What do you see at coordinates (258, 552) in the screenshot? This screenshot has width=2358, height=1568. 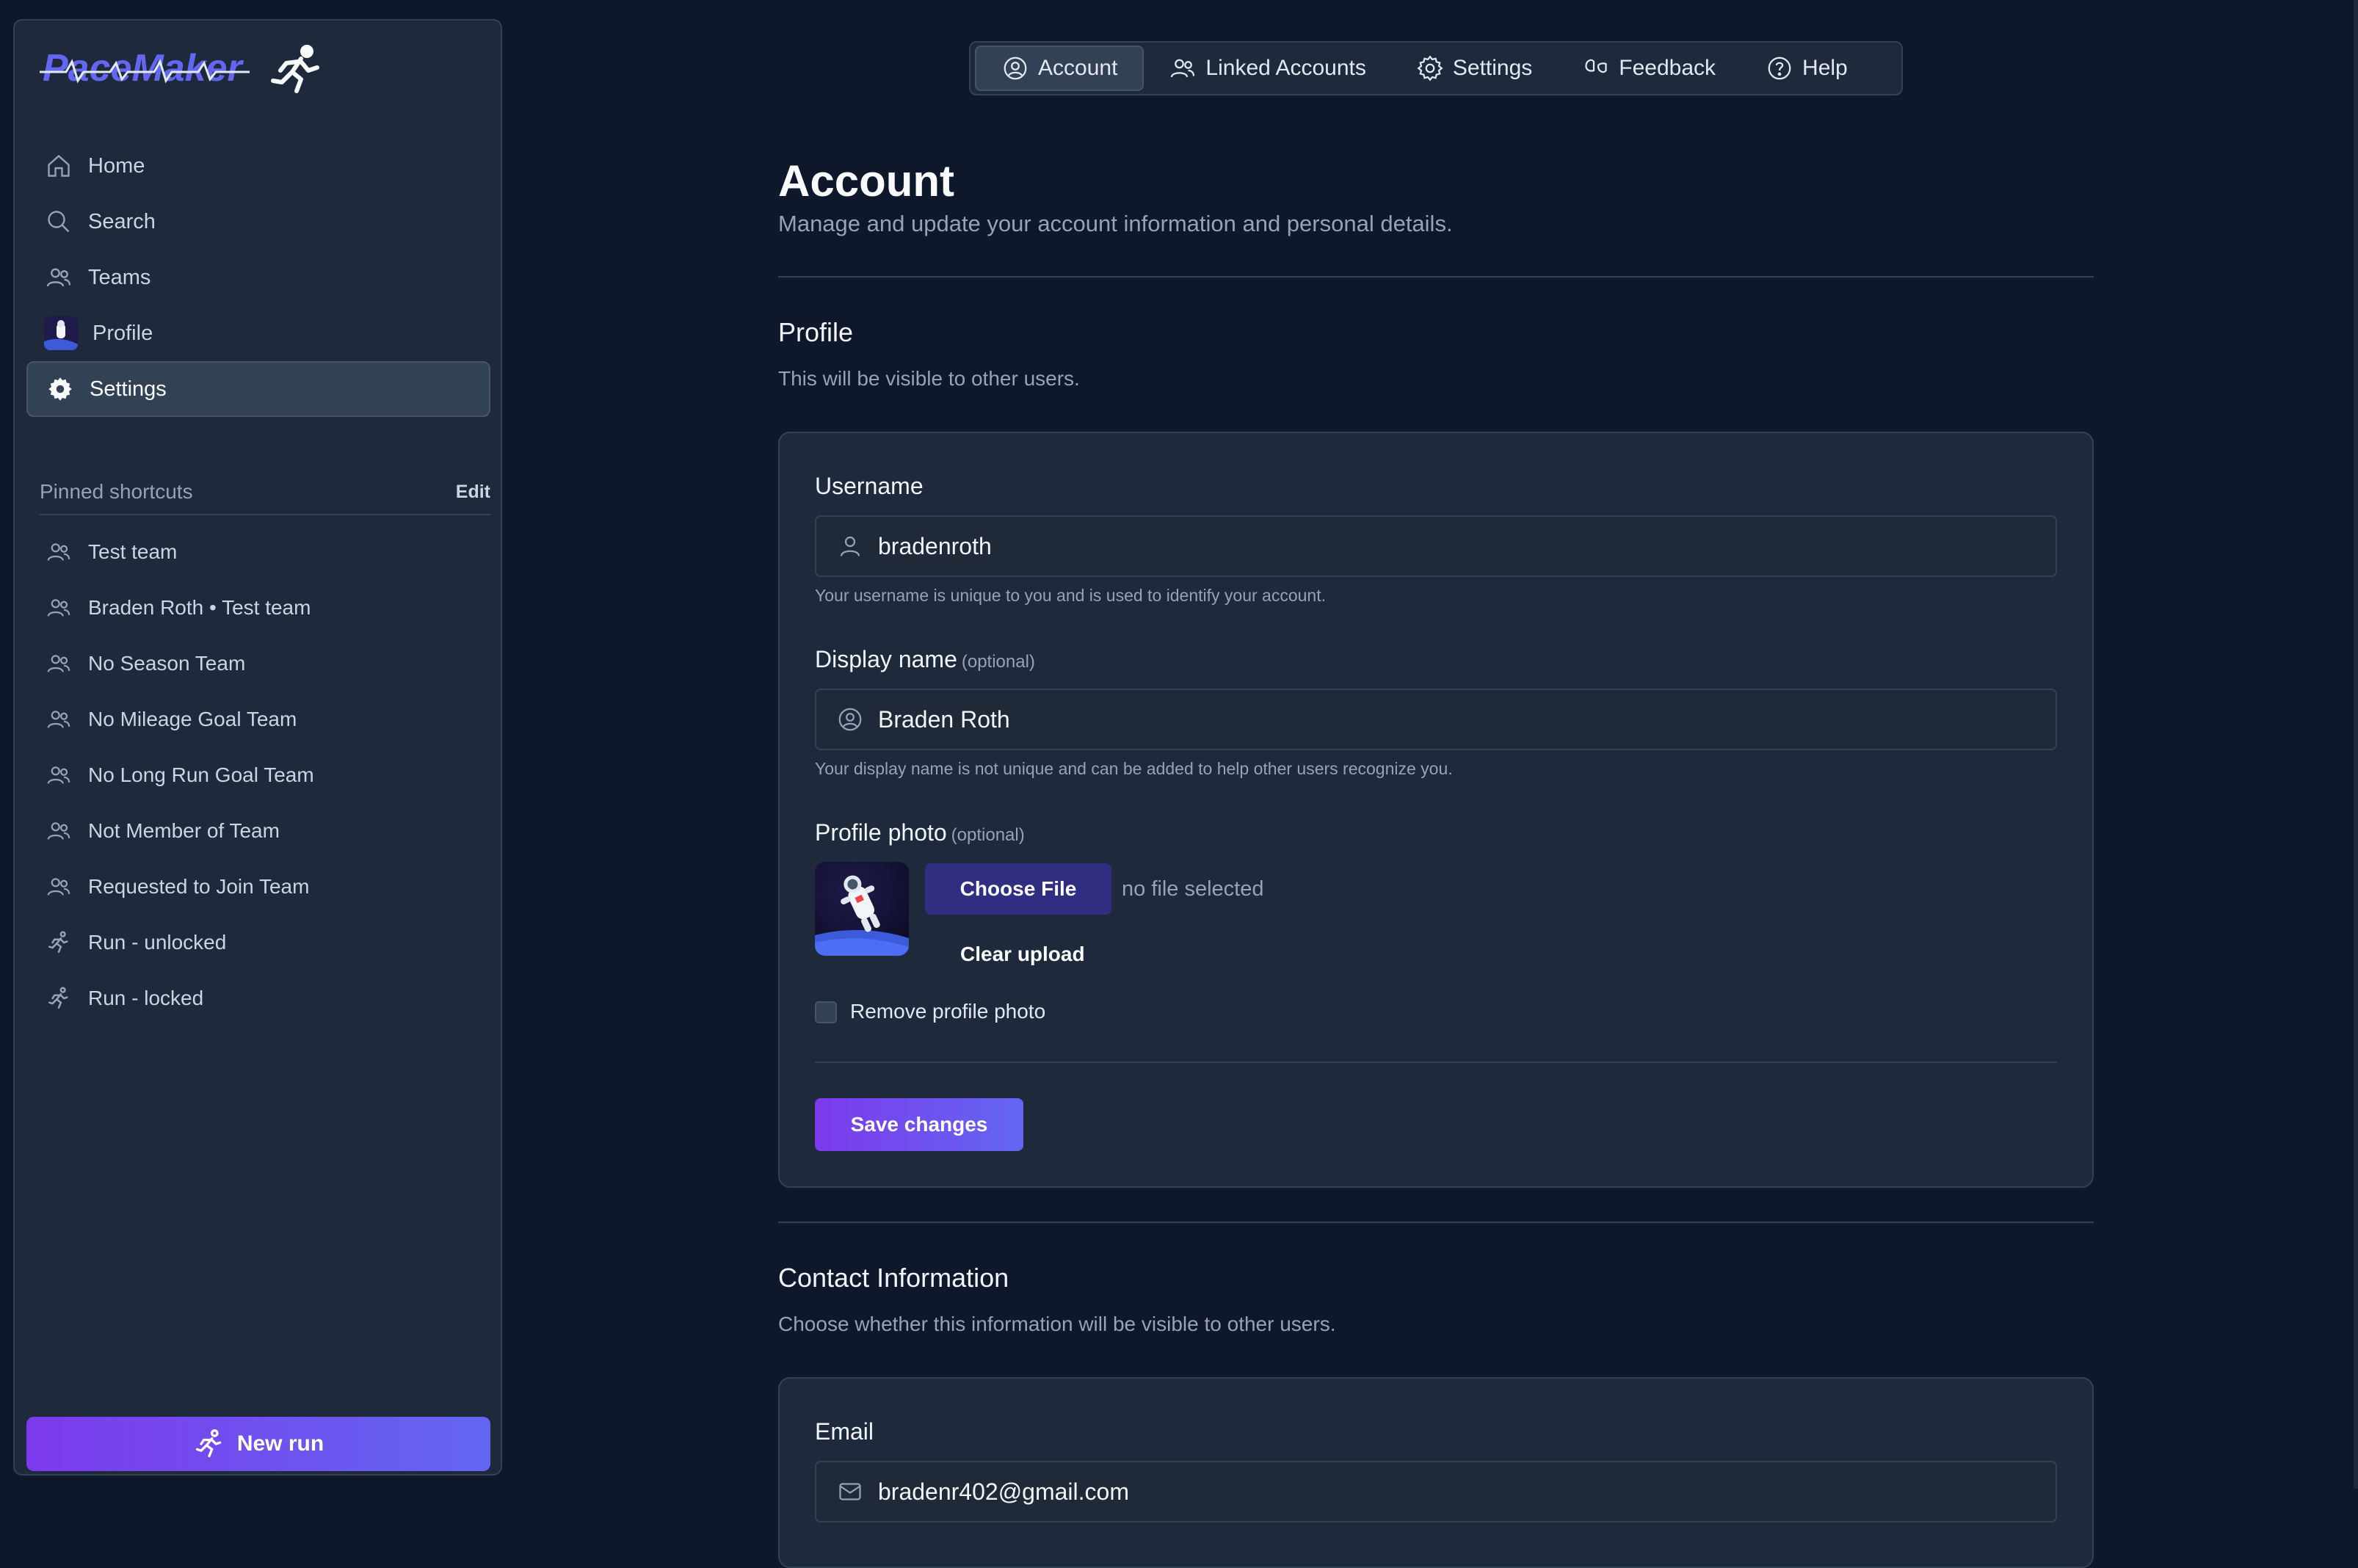 I see `pinned-item: Test team` at bounding box center [258, 552].